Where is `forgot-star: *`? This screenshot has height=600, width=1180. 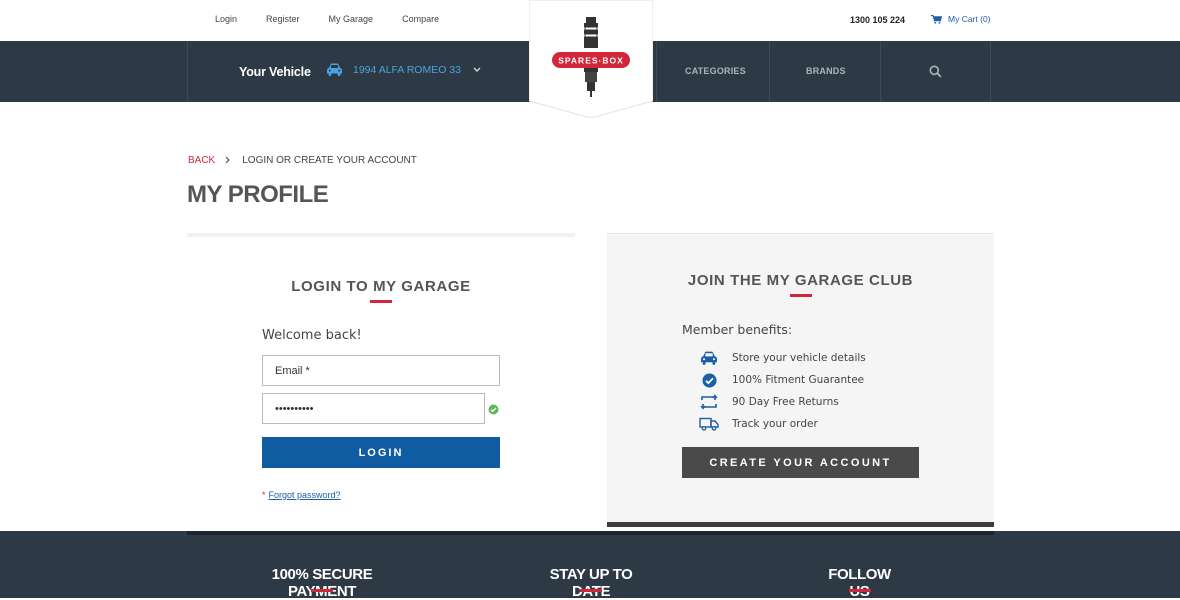 forgot-star: * is located at coordinates (264, 495).